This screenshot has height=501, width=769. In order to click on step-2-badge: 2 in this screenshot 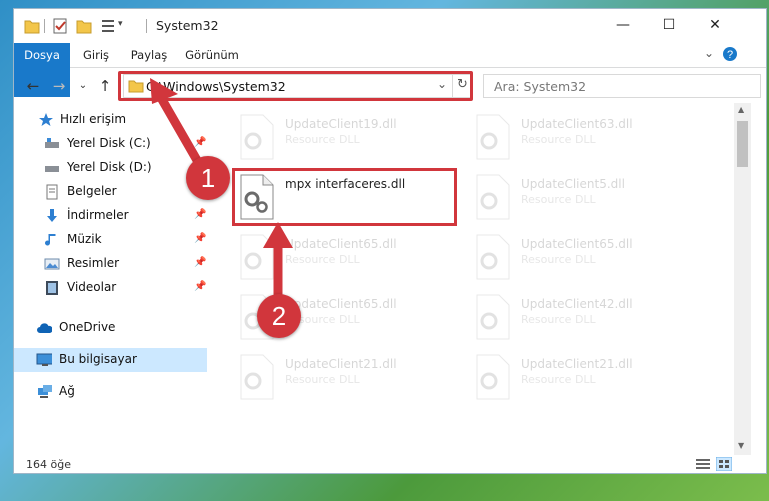, I will do `click(279, 316)`.